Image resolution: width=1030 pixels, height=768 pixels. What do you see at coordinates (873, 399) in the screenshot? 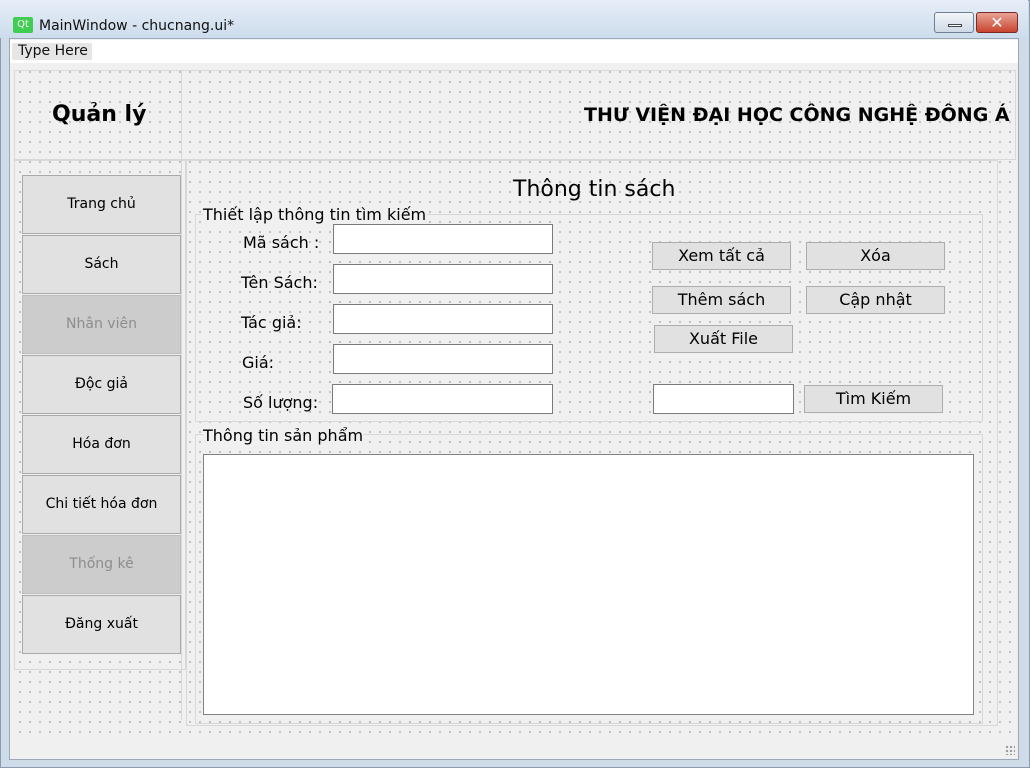
I see `search-button: Tìm Kiếm` at bounding box center [873, 399].